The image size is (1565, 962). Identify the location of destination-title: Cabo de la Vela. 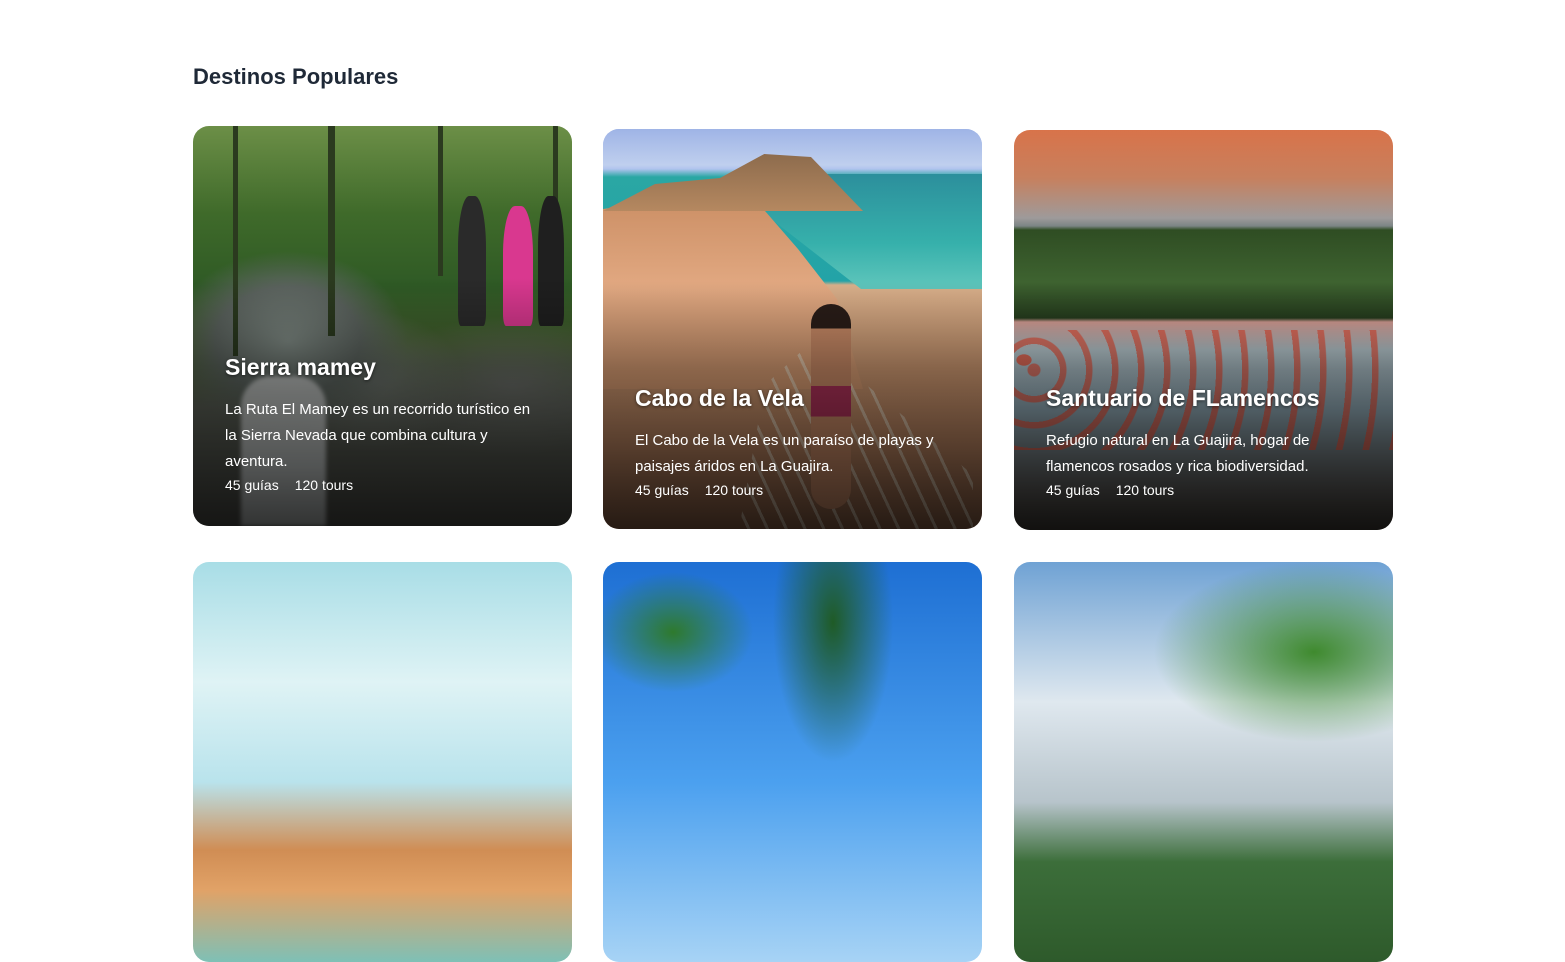
(719, 398).